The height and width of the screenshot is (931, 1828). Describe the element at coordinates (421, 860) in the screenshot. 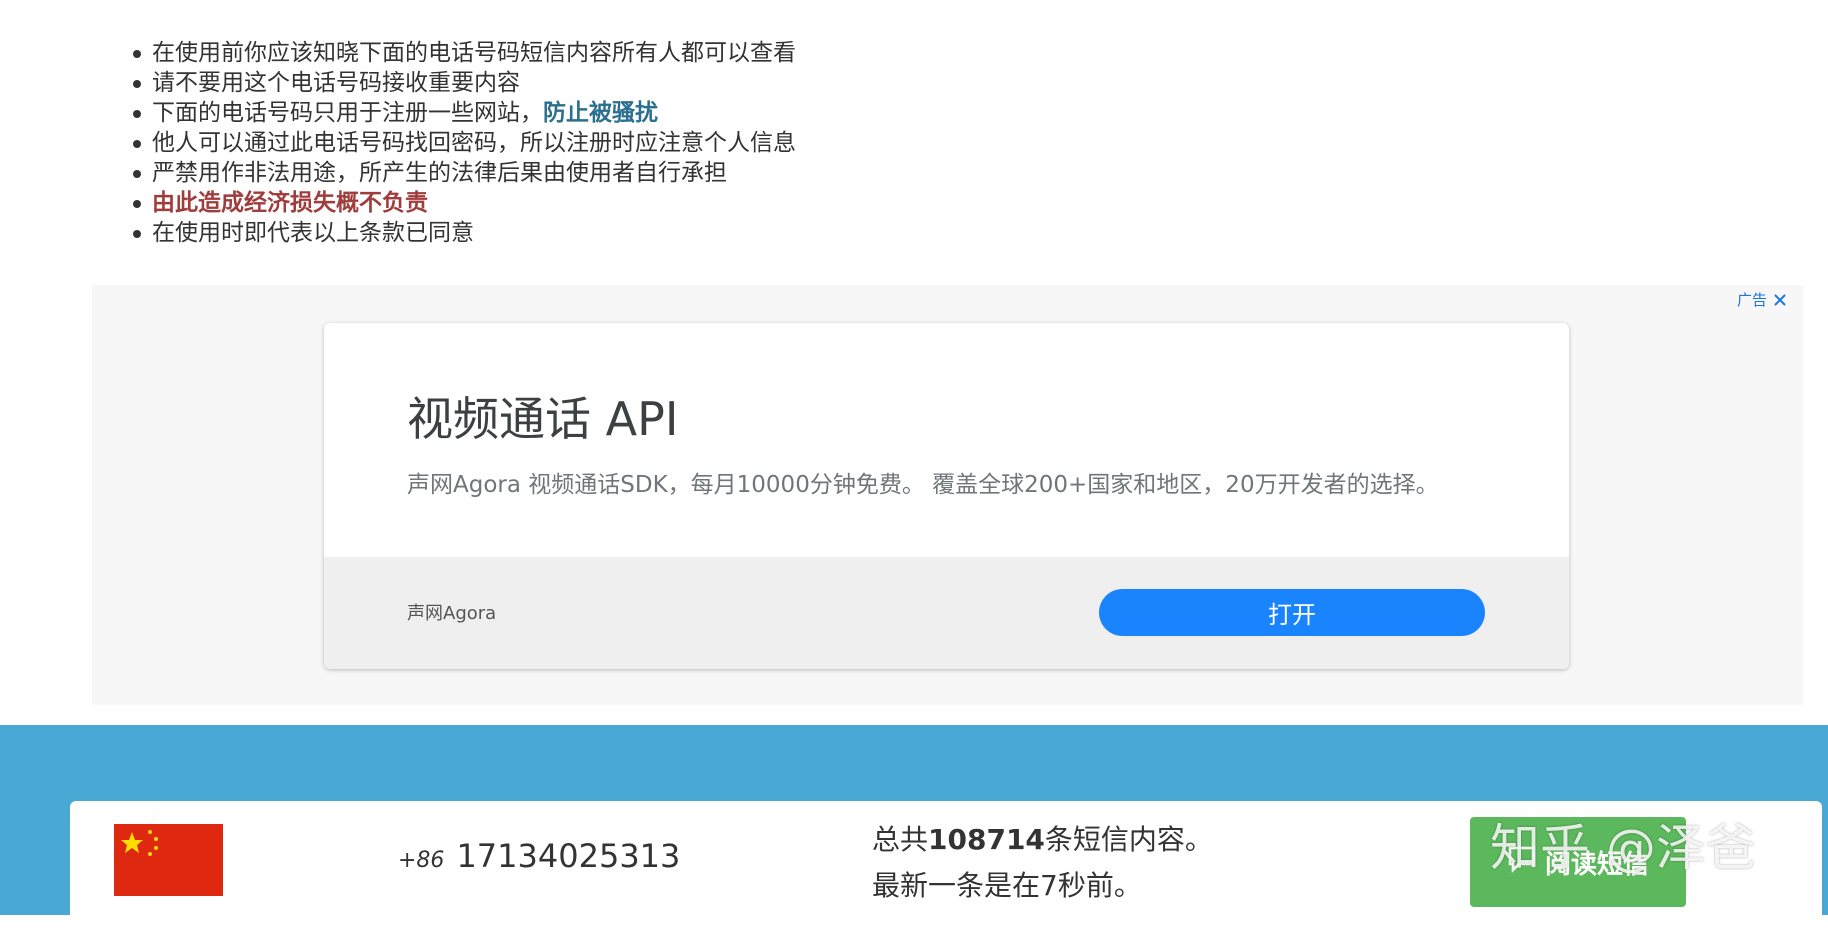

I see `country-code: +86` at that location.